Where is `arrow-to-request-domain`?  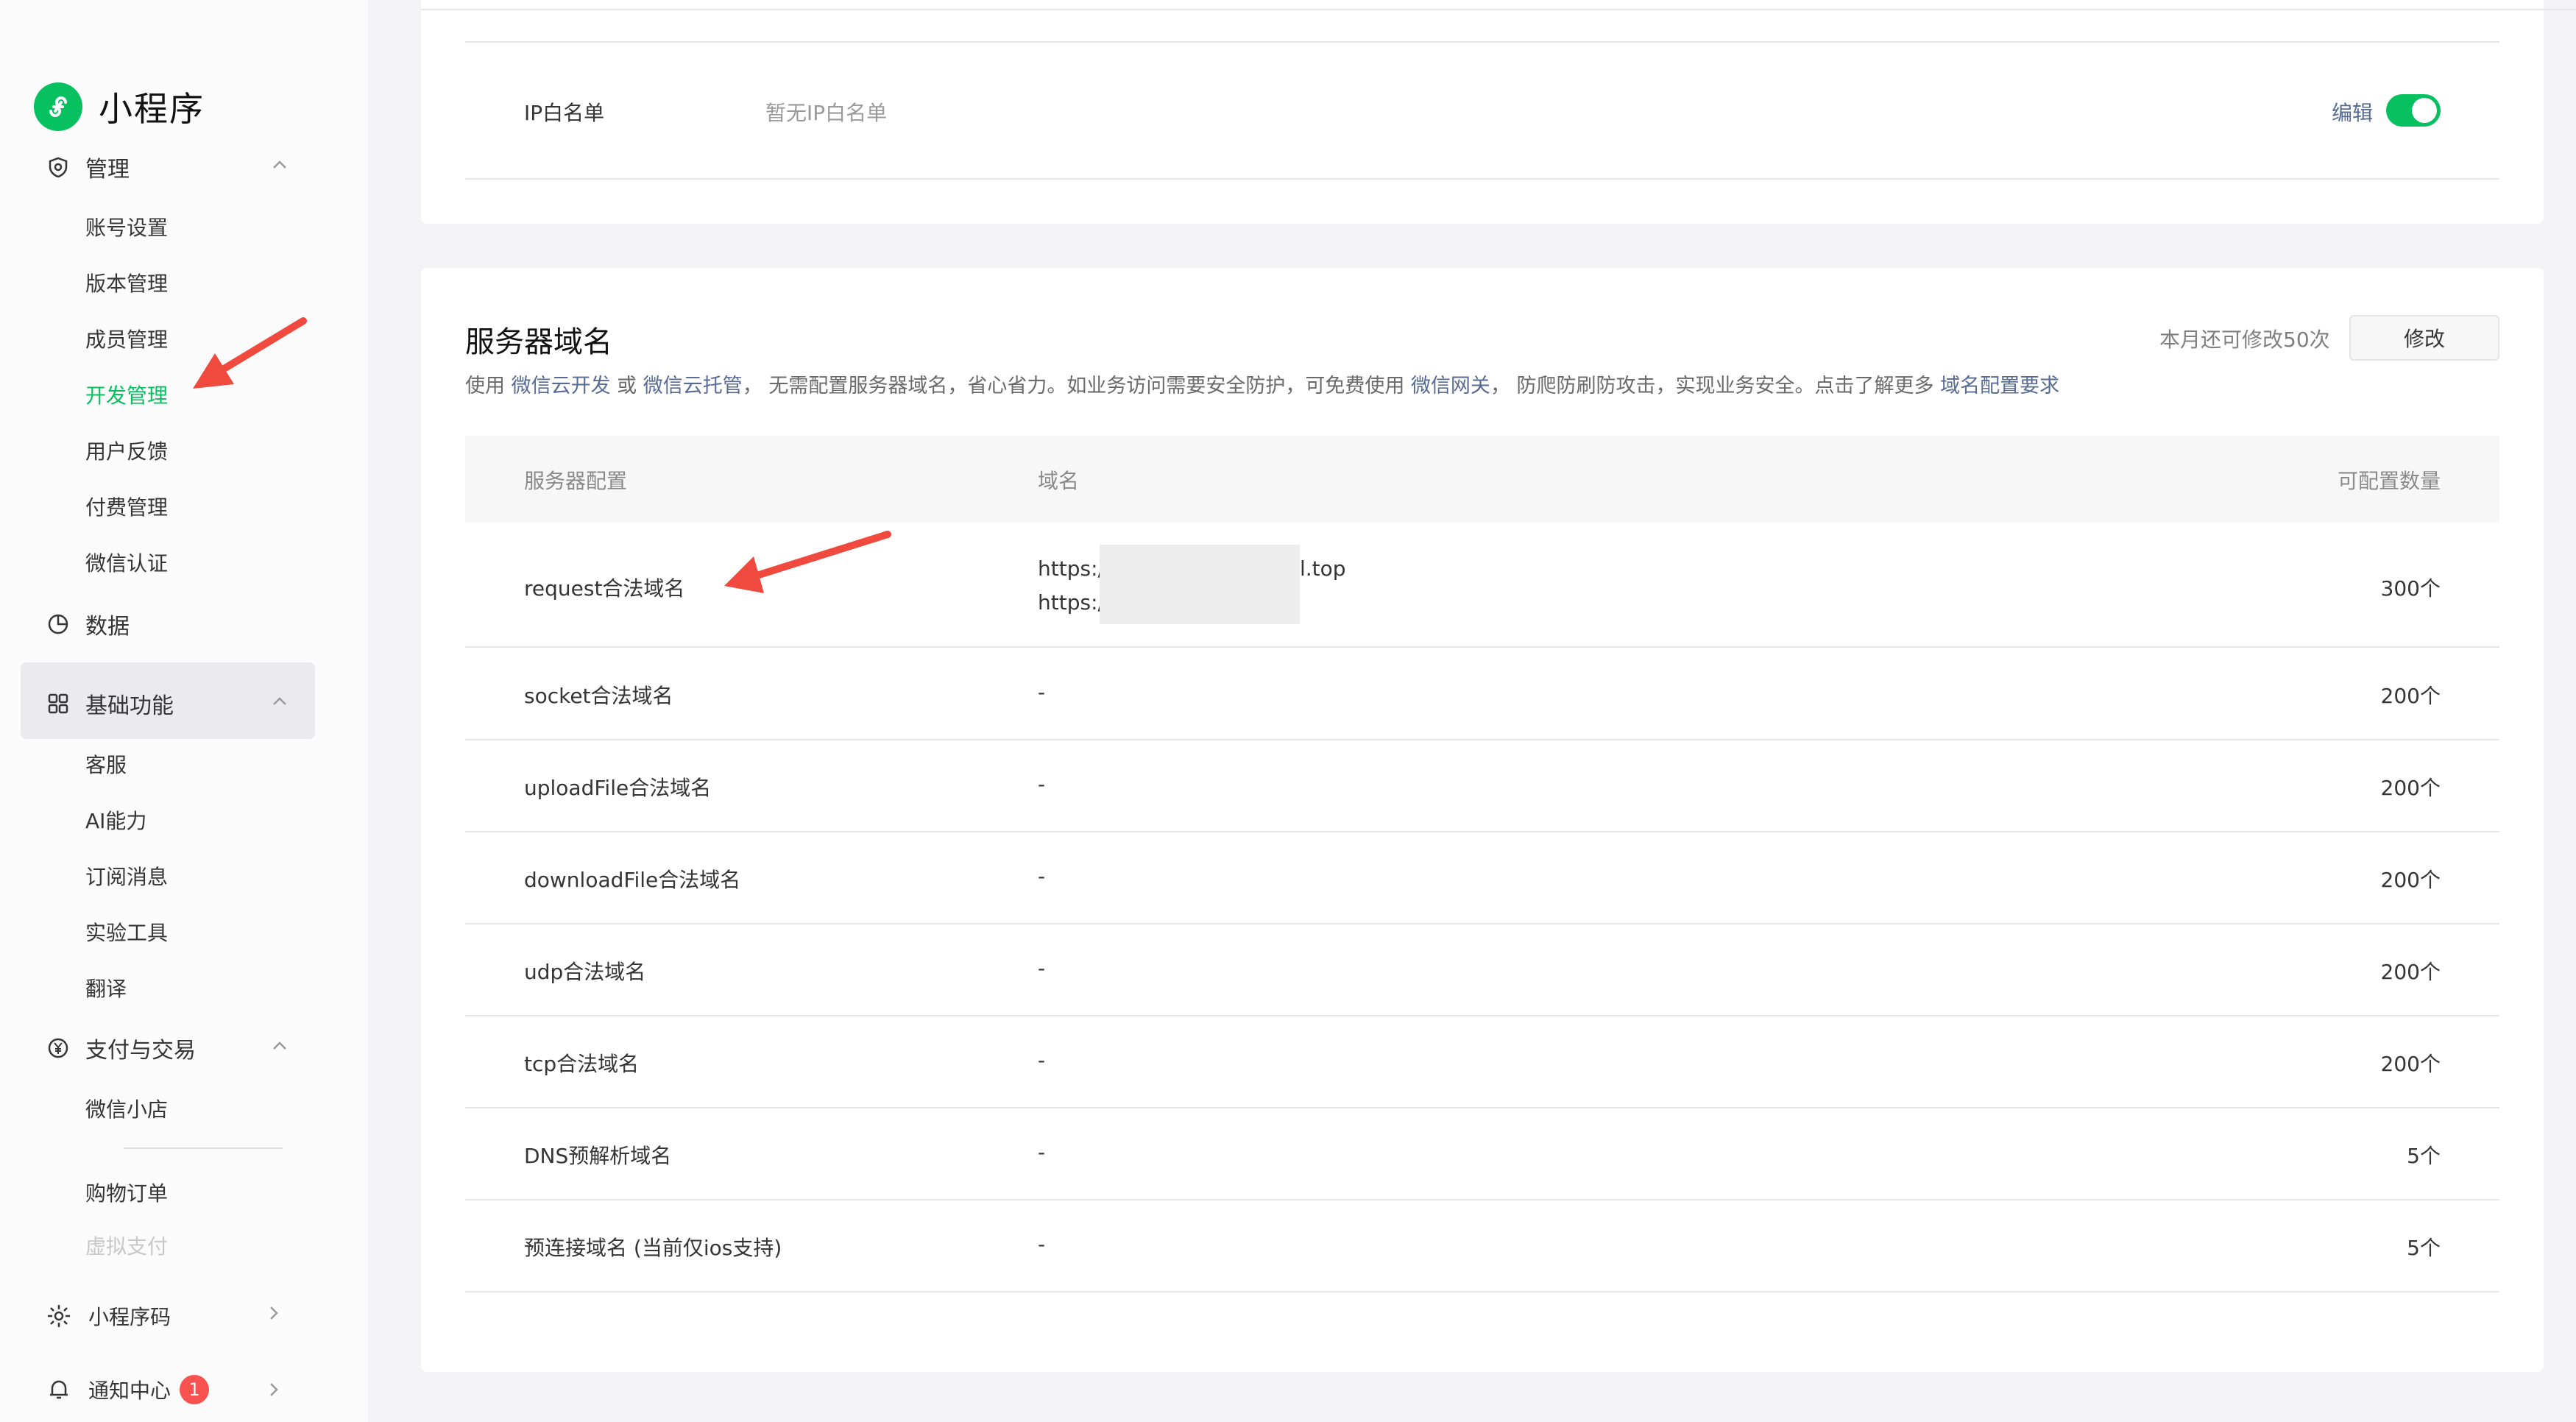 arrow-to-request-domain is located at coordinates (807, 562).